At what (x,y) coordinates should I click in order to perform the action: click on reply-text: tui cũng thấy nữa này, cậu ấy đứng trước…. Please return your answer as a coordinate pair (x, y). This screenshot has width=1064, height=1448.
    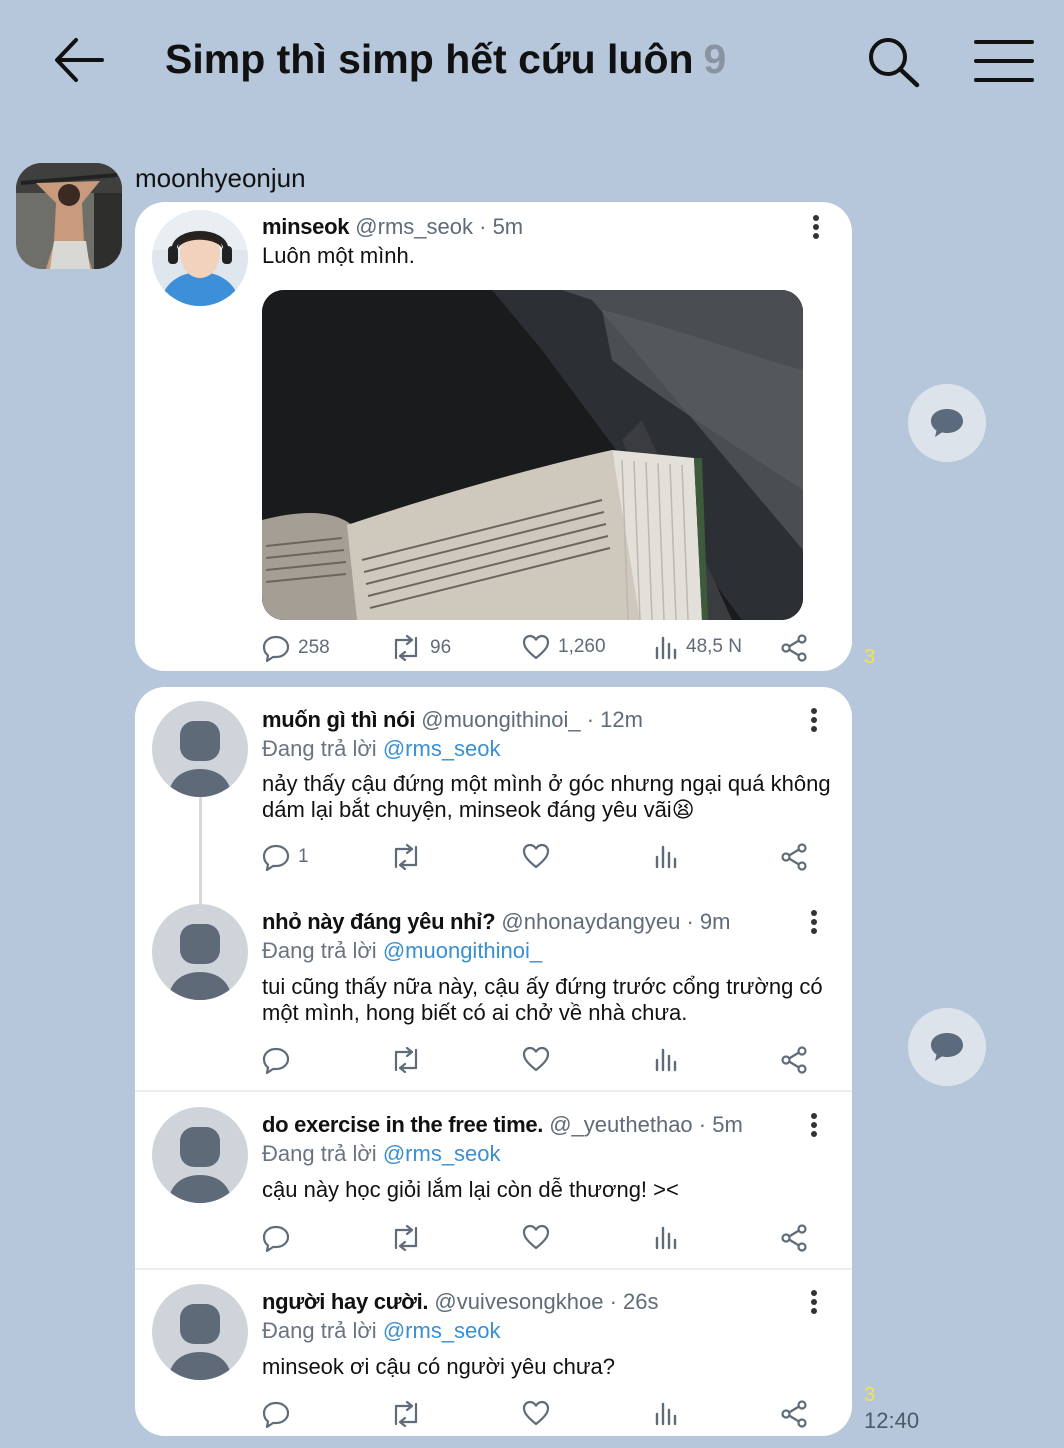
    Looking at the image, I should click on (542, 999).